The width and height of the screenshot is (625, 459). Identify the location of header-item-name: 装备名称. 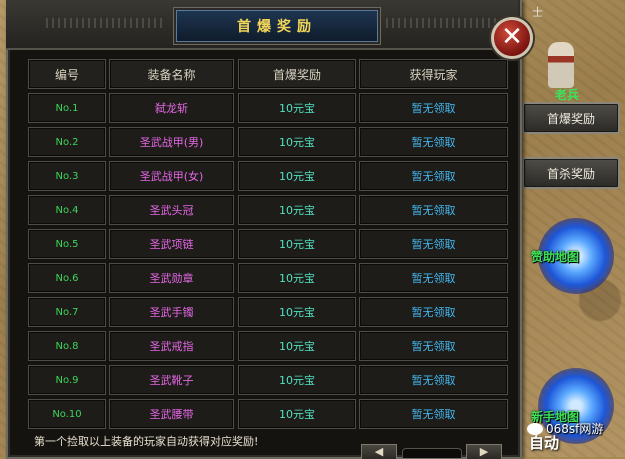
(171, 74).